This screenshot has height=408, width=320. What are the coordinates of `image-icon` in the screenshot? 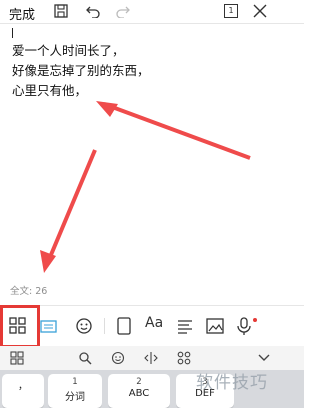 It's located at (215, 326).